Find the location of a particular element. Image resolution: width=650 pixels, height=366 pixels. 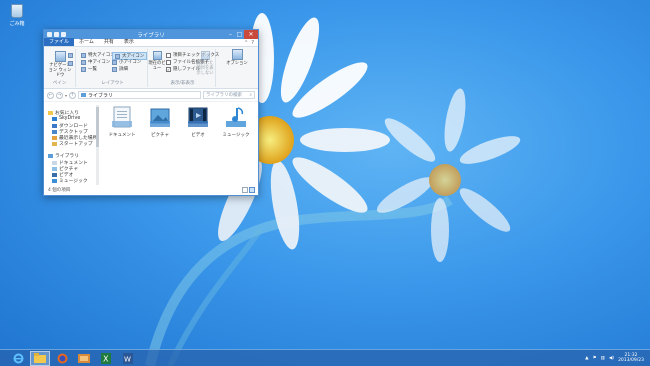

tab-file: ファイル is located at coordinates (59, 42).